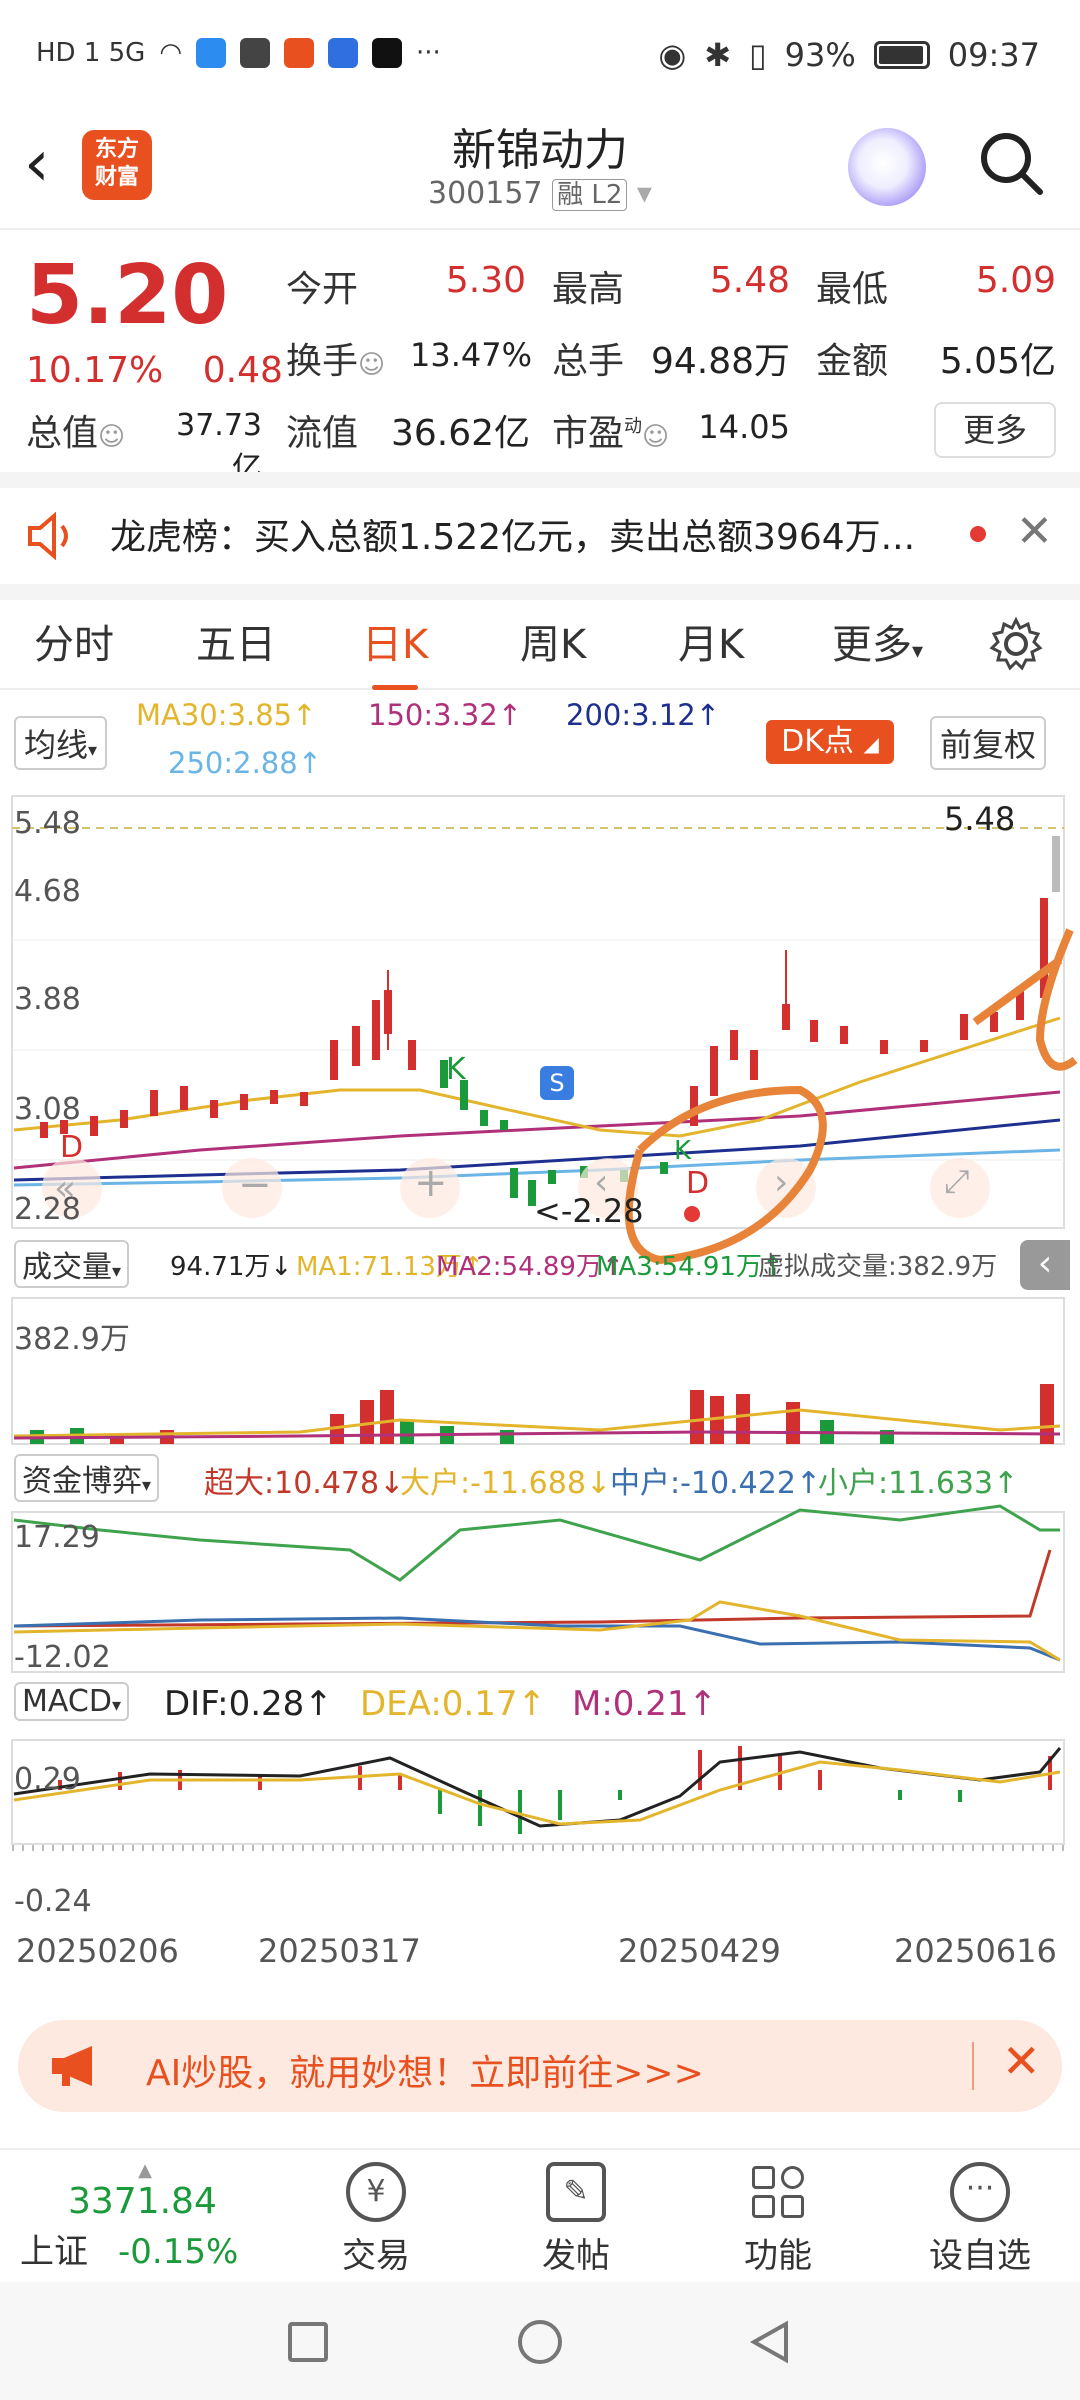 Image resolution: width=1080 pixels, height=2400 pixels. I want to click on macd-selector-label: MACD, so click(67, 1701).